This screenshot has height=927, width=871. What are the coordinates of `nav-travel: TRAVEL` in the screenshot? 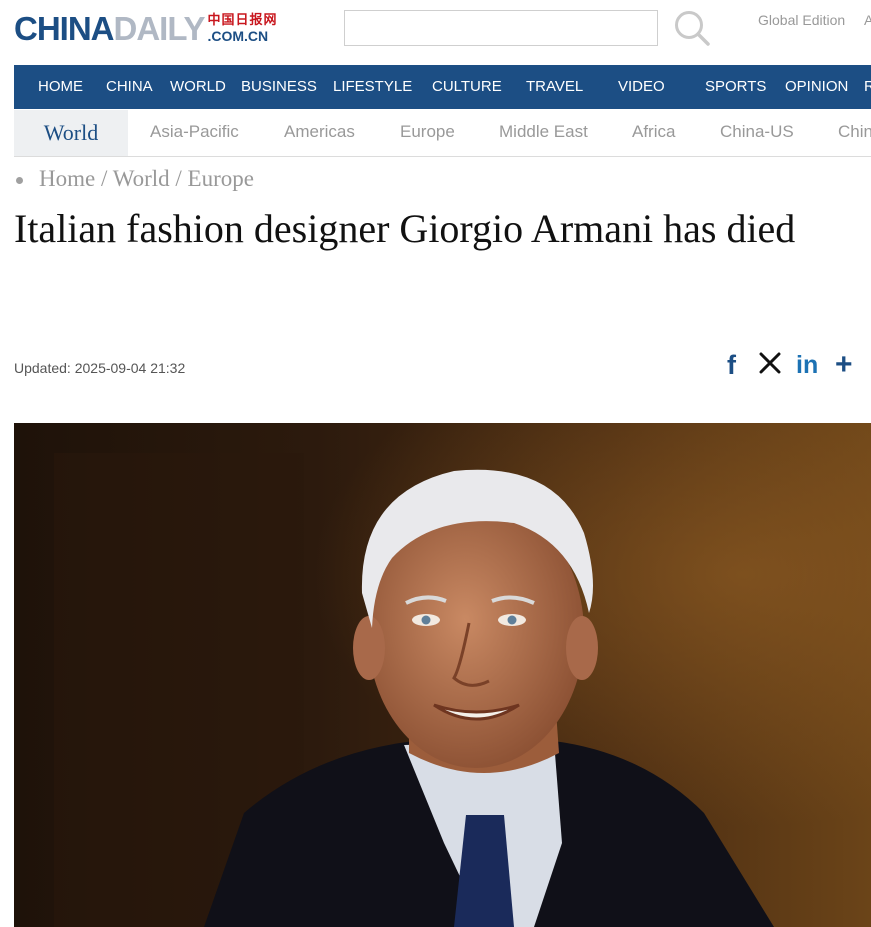 It's located at (554, 87).